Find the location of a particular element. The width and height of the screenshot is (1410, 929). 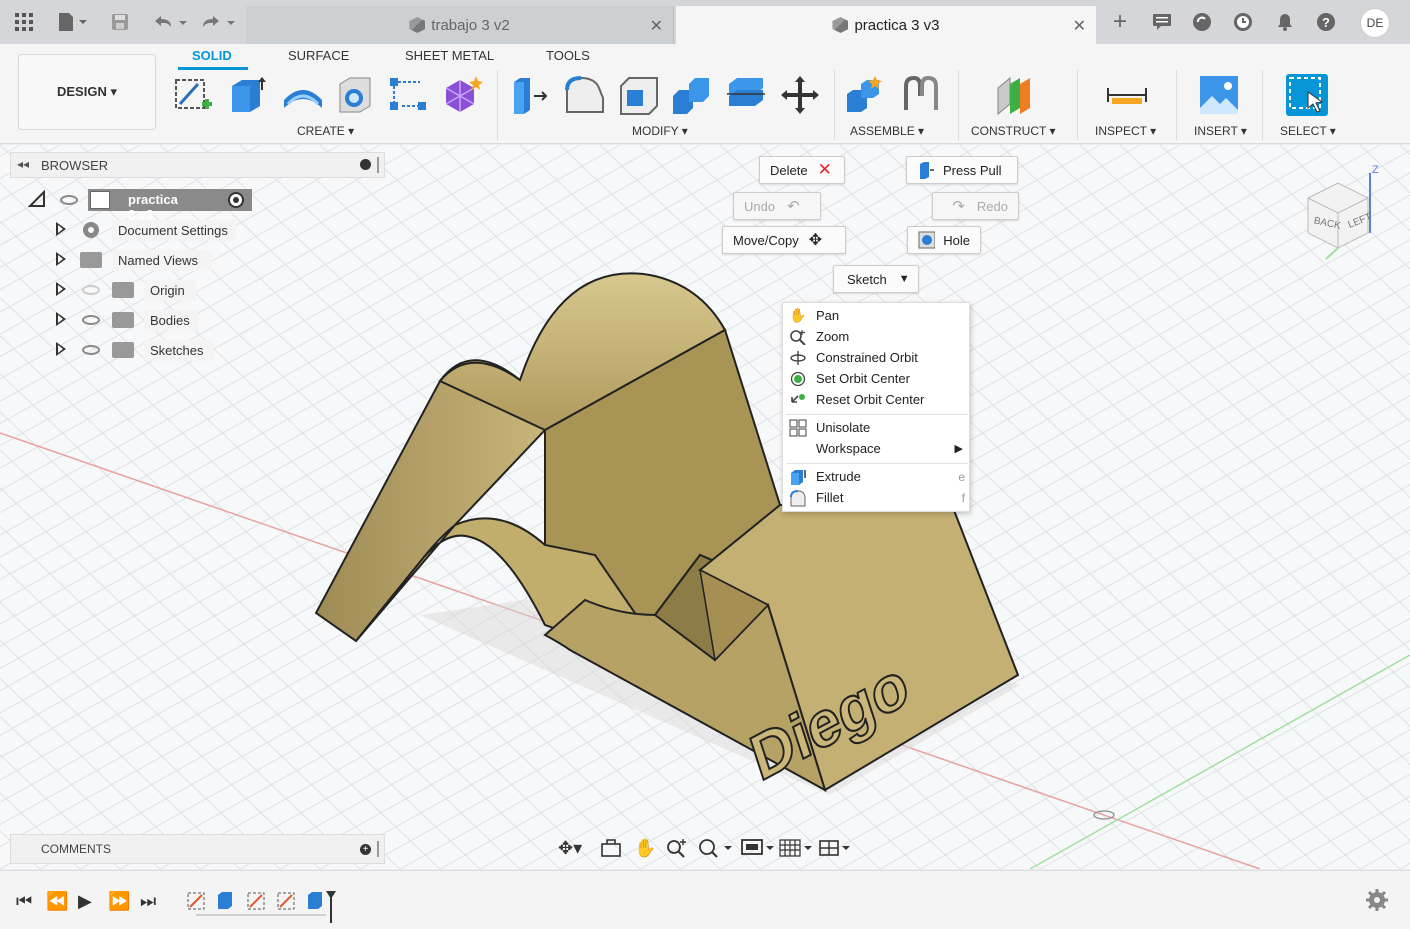

tab-trabajo: trabajo 3 v2 ✕ is located at coordinates (460, 25).